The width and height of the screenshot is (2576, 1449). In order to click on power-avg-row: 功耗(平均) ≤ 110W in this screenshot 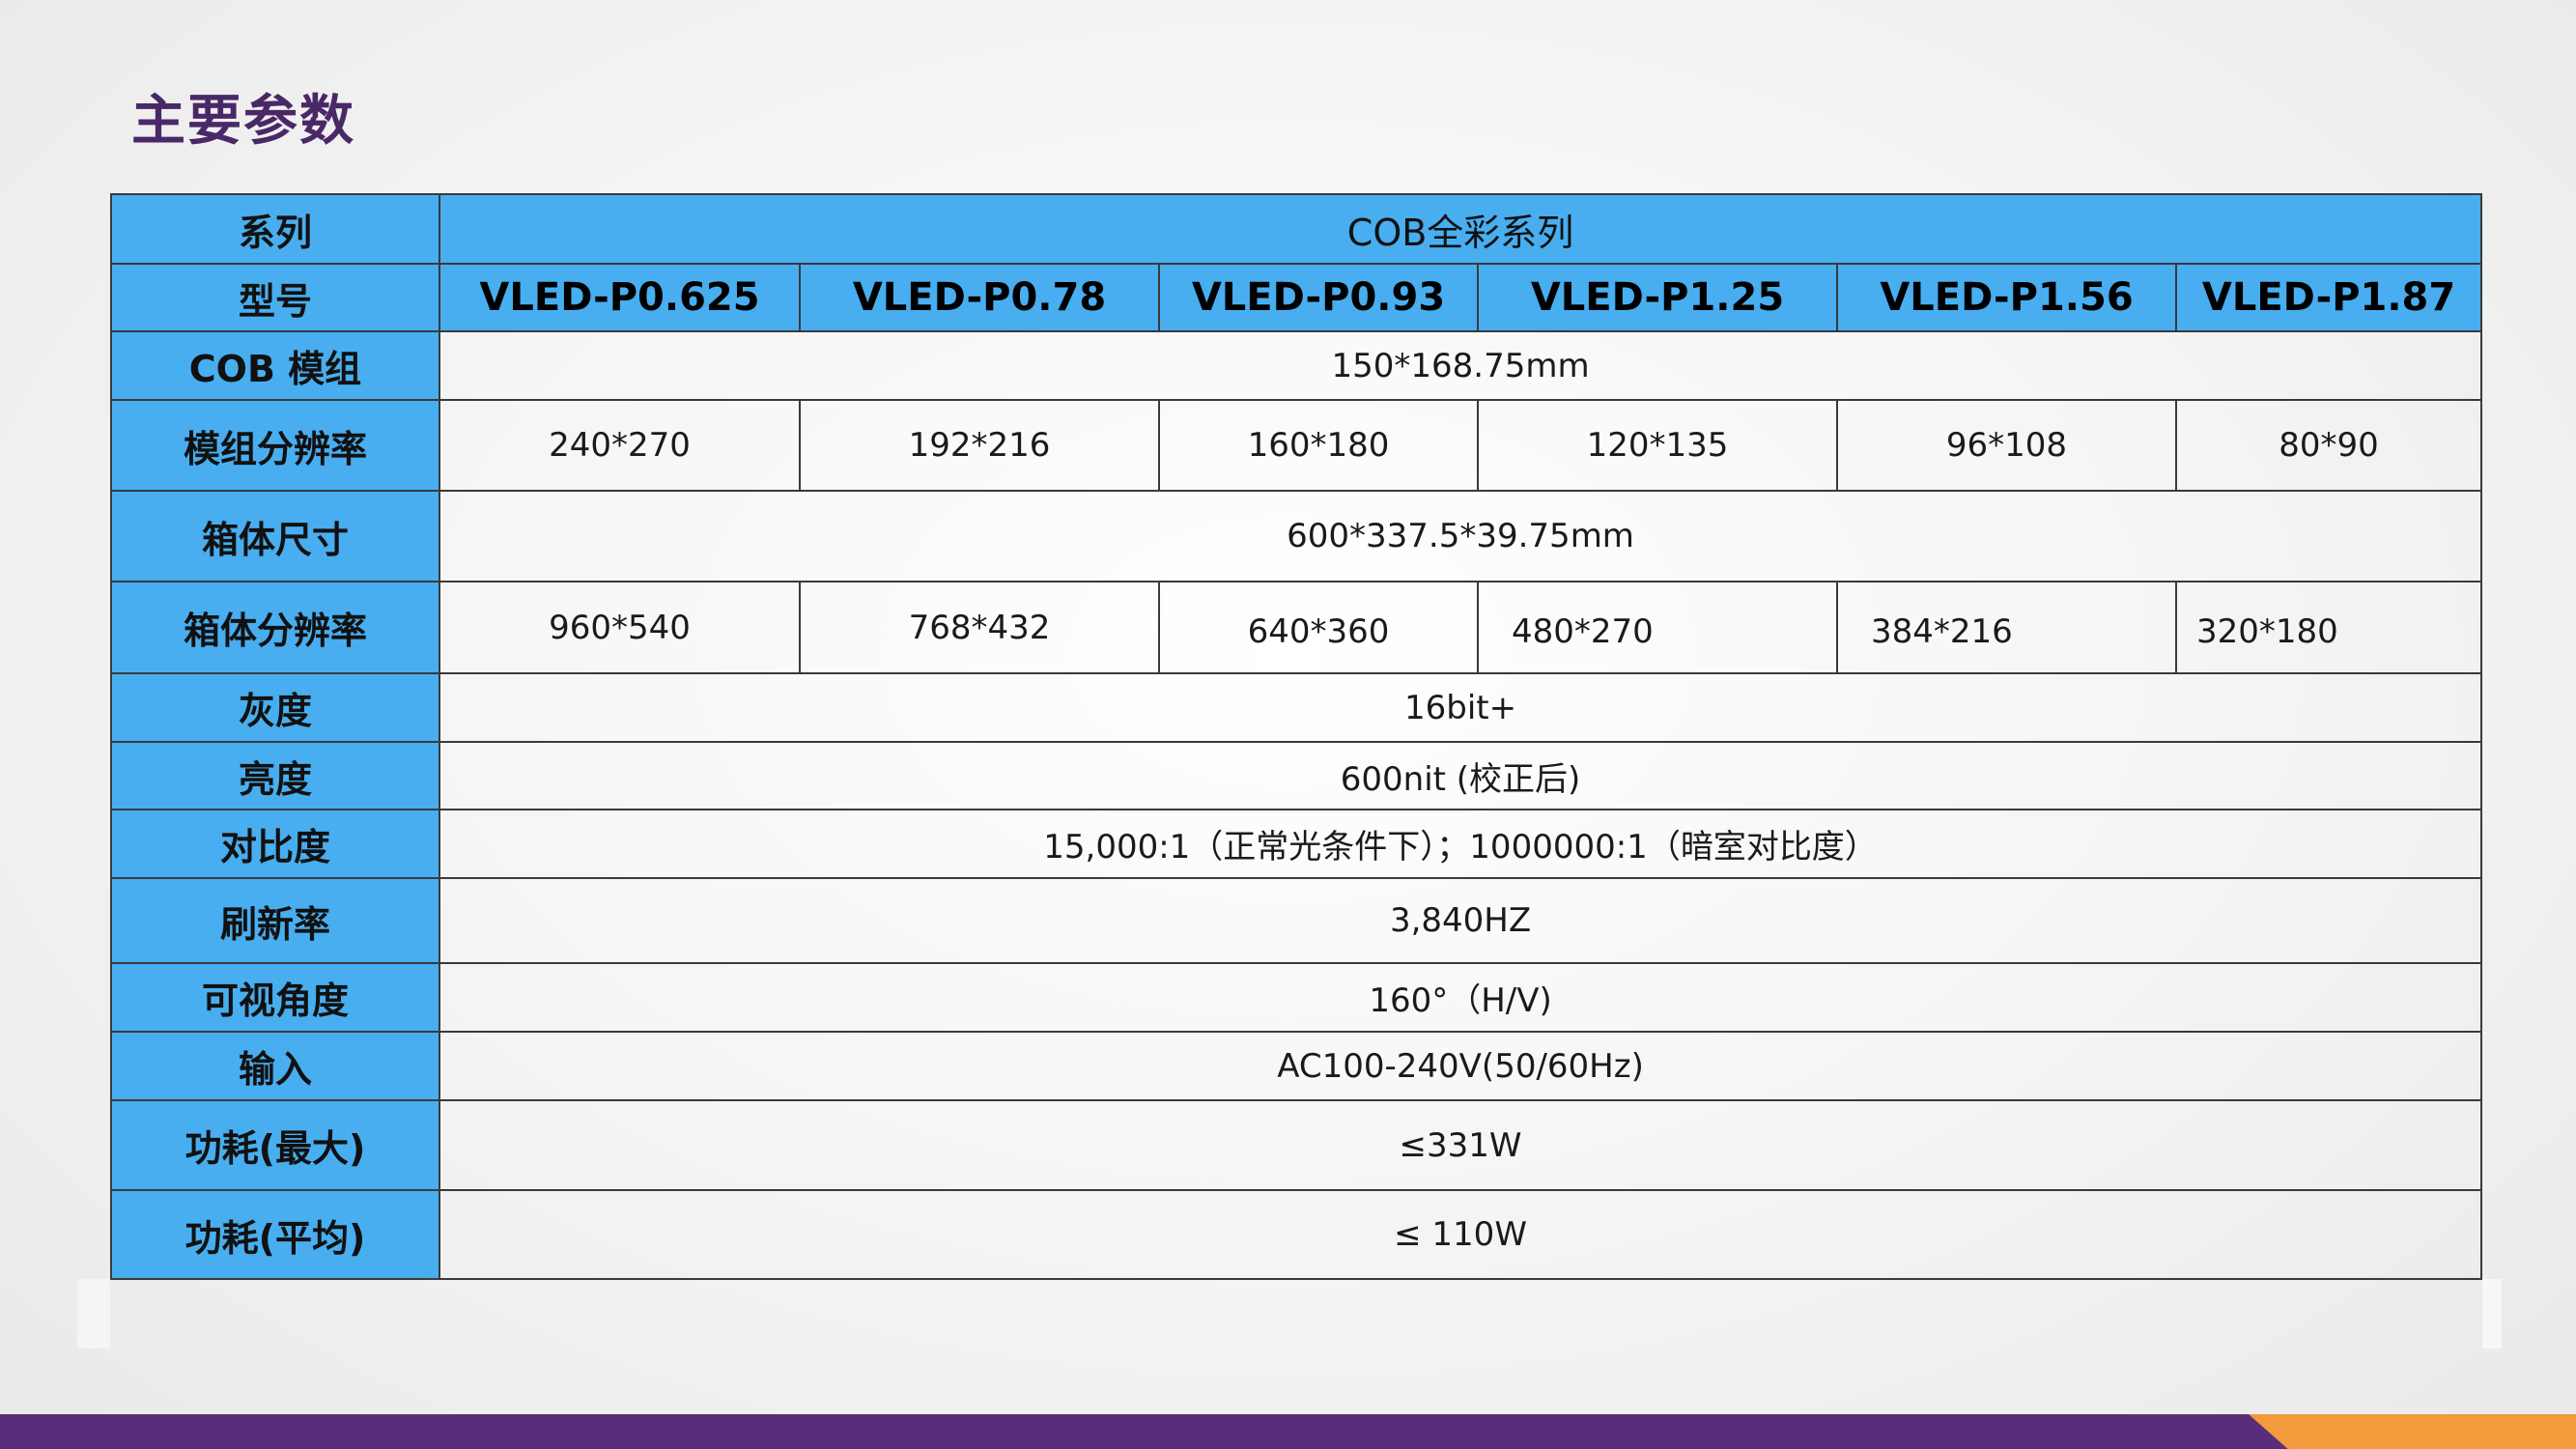, I will do `click(1296, 1234)`.